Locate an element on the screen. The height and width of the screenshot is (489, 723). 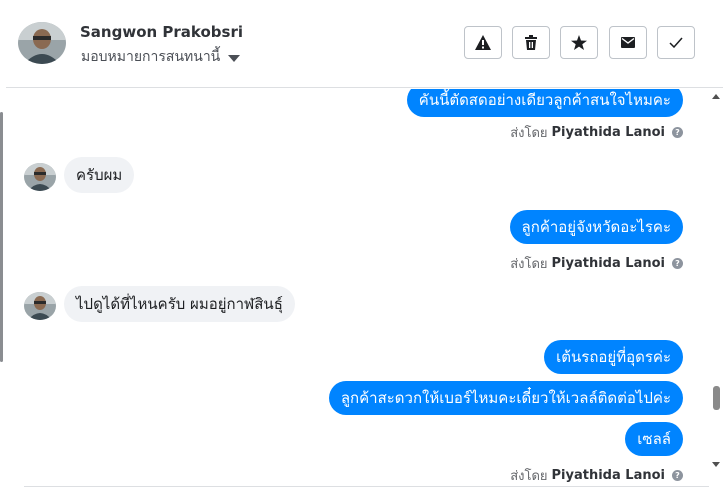
mark-done-button is located at coordinates (676, 42).